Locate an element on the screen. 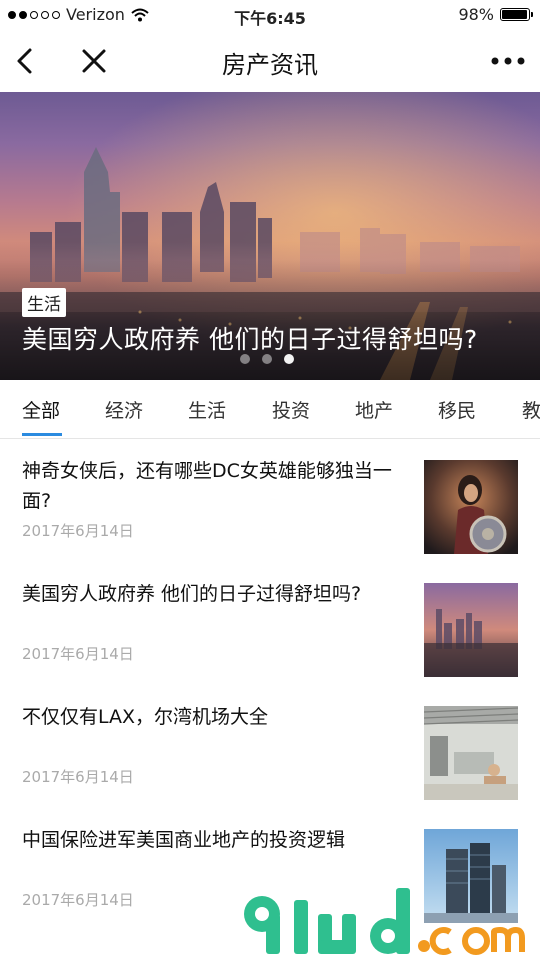 This screenshot has width=540, height=960. battery-area: 98% is located at coordinates (495, 14).